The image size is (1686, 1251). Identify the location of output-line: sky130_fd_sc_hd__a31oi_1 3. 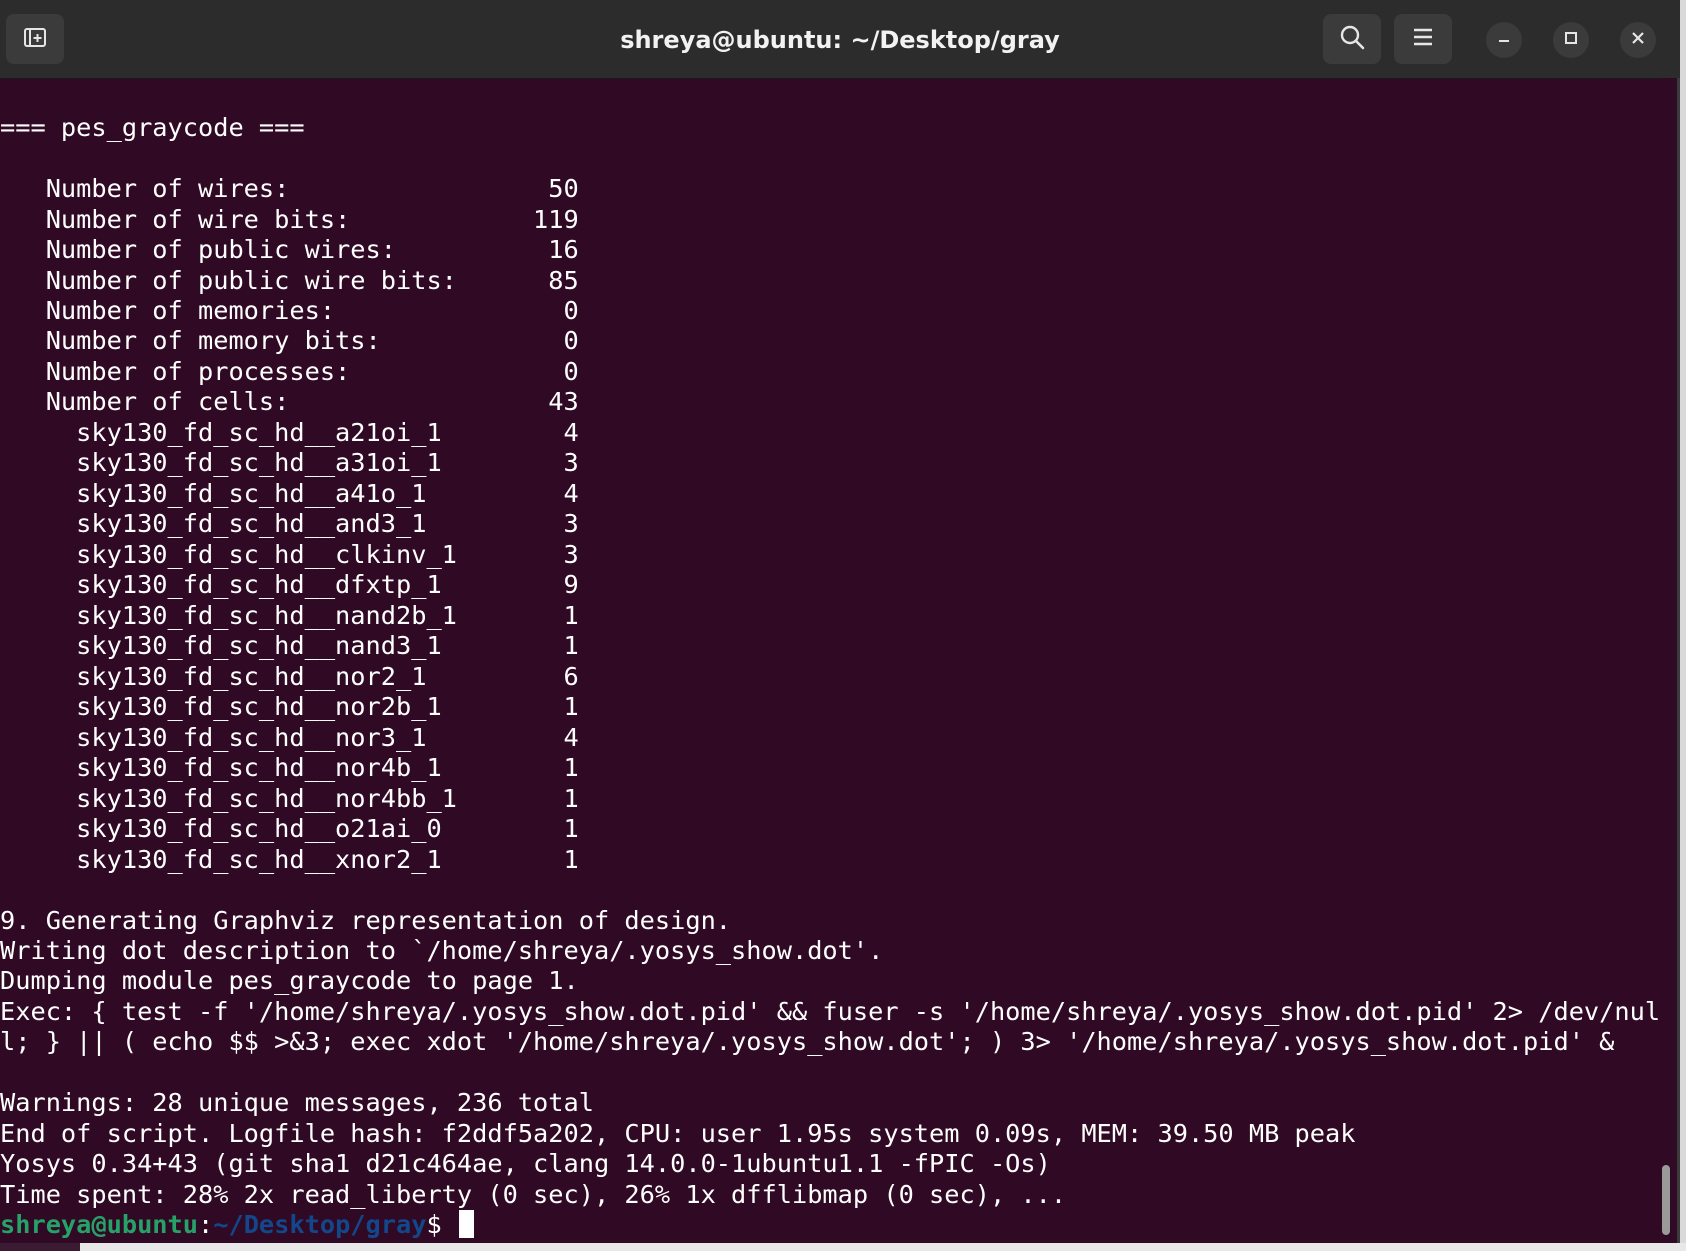
(289, 462).